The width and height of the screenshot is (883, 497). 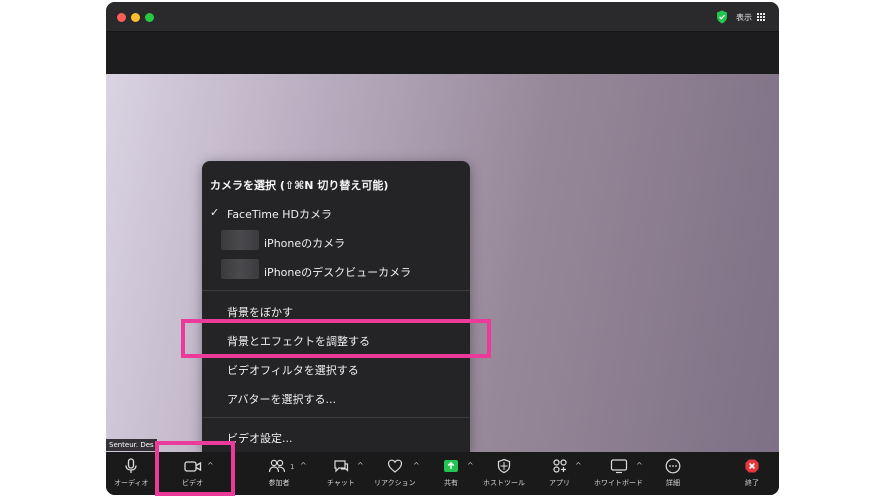 I want to click on whiteboard-icon, so click(x=618, y=466).